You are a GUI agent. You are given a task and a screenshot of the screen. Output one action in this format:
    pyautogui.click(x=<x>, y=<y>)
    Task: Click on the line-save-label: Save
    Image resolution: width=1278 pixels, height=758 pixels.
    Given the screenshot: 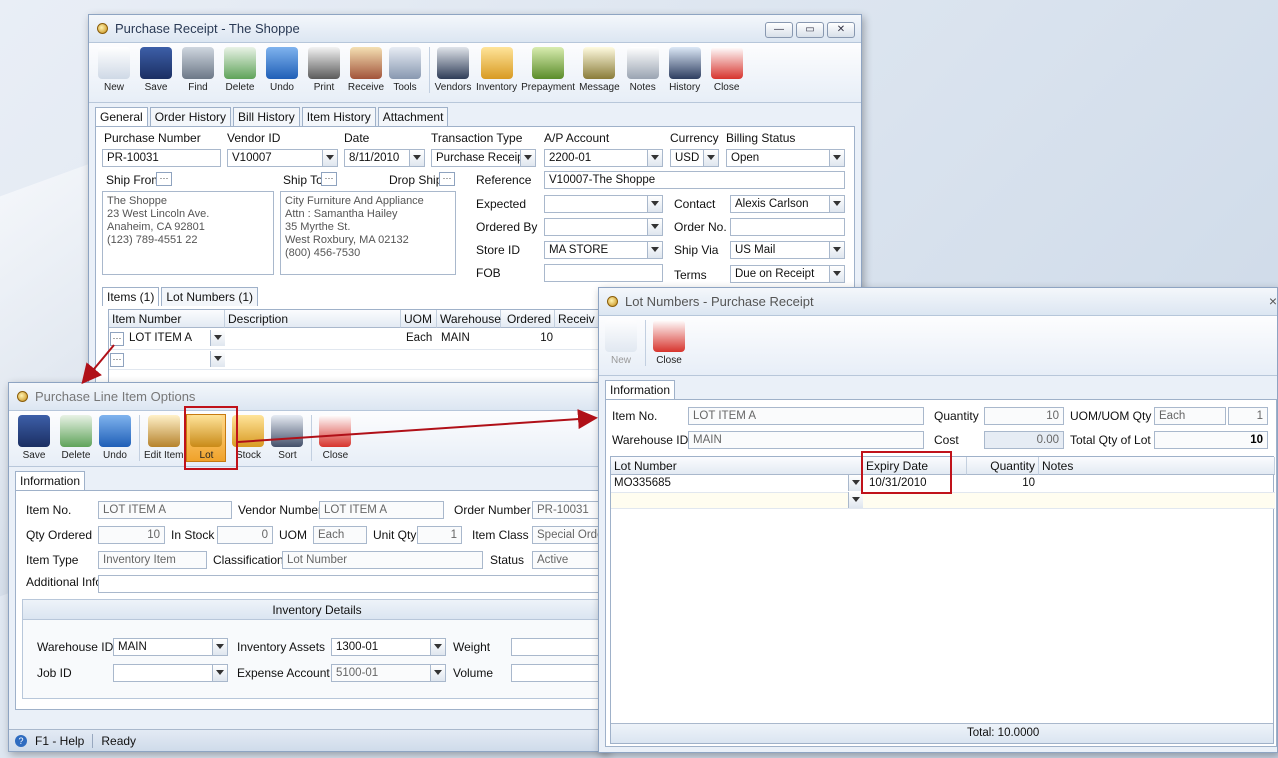 What is the action you would take?
    pyautogui.click(x=34, y=455)
    